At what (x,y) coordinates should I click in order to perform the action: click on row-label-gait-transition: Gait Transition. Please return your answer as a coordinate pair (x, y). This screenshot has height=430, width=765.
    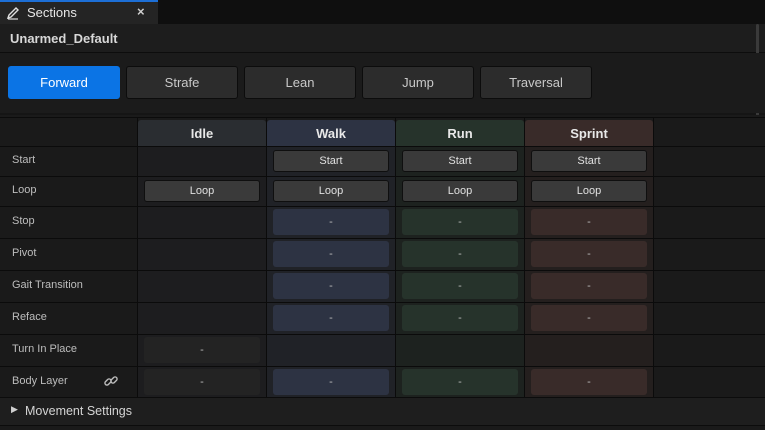
    Looking at the image, I should click on (47, 285).